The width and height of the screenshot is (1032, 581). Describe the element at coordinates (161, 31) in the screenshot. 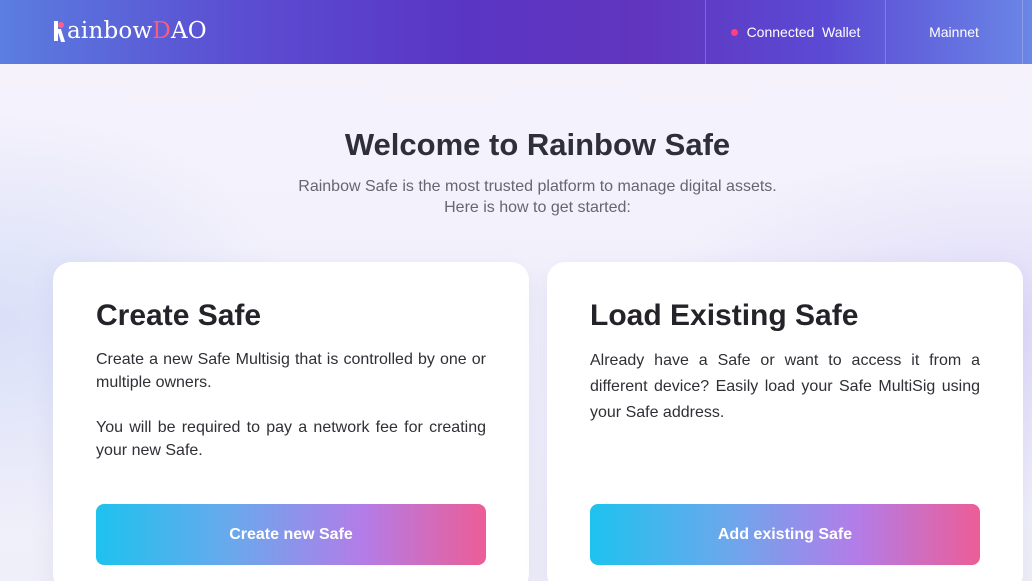

I see `logo-text-d: D` at that location.